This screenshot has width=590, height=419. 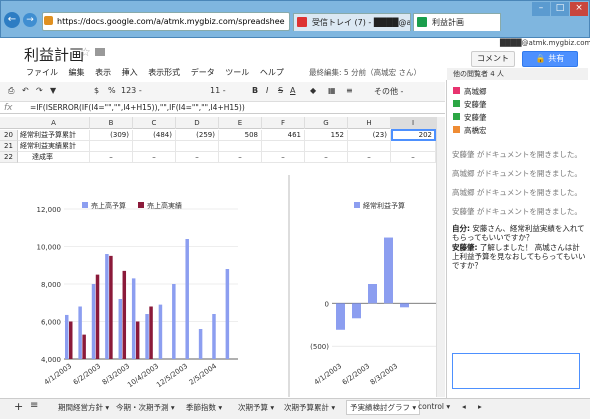 I want to click on menu-view: 表示, so click(x=103, y=72).